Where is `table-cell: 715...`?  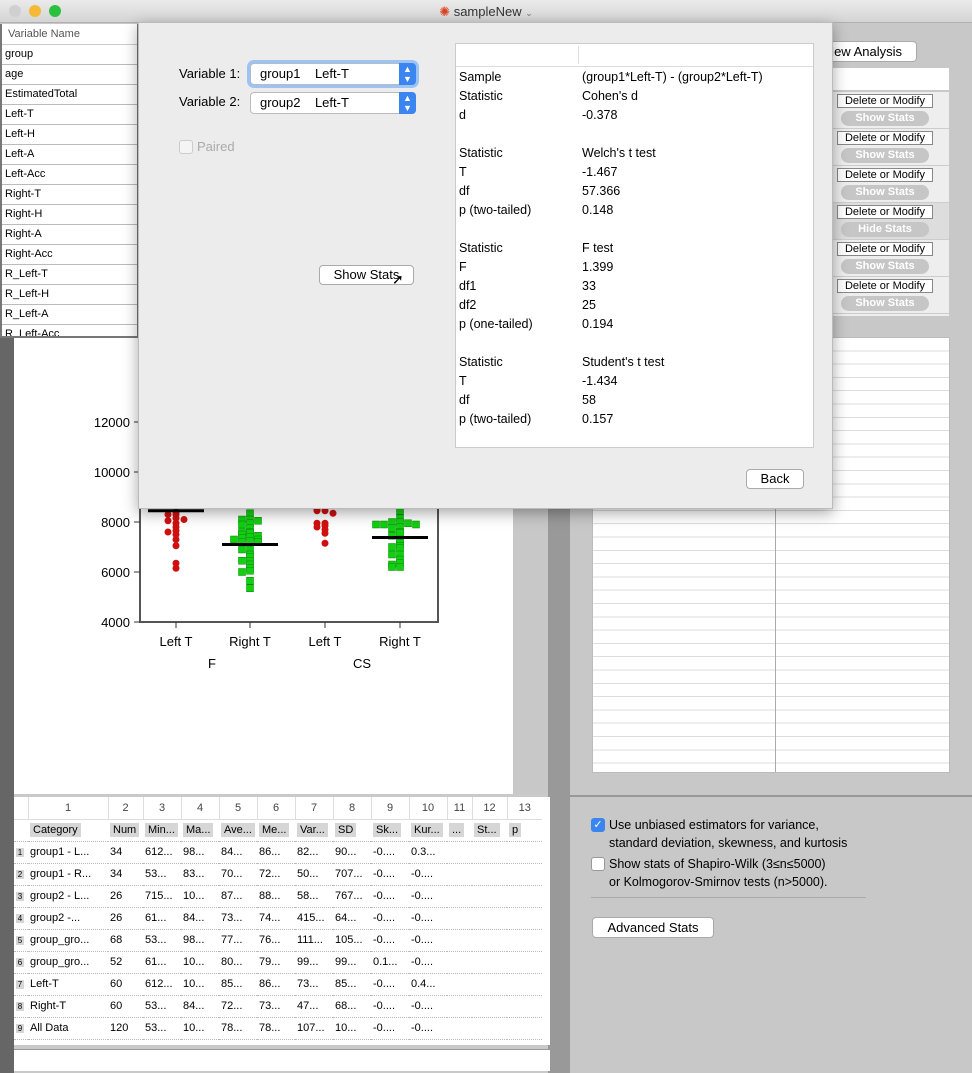
table-cell: 715... is located at coordinates (162, 896).